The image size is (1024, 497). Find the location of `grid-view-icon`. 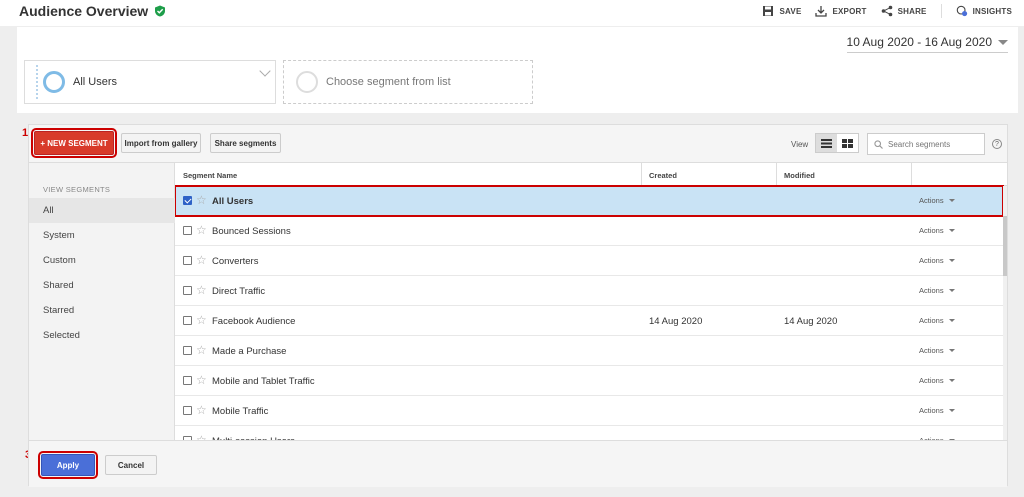

grid-view-icon is located at coordinates (847, 143).